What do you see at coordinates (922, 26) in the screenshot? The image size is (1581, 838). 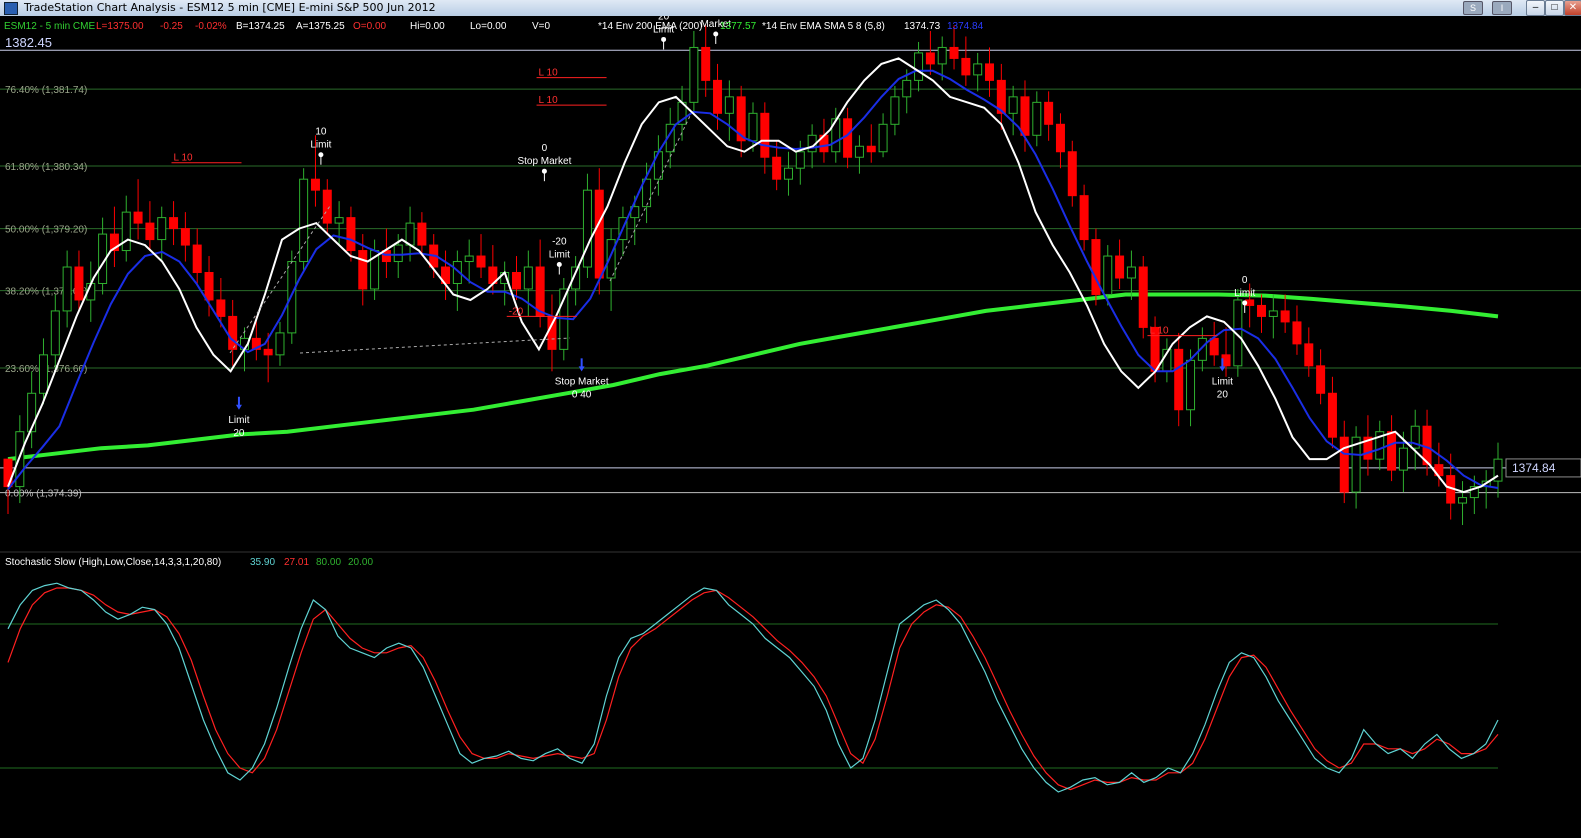 I see `sma-fast-value: 1374.73` at bounding box center [922, 26].